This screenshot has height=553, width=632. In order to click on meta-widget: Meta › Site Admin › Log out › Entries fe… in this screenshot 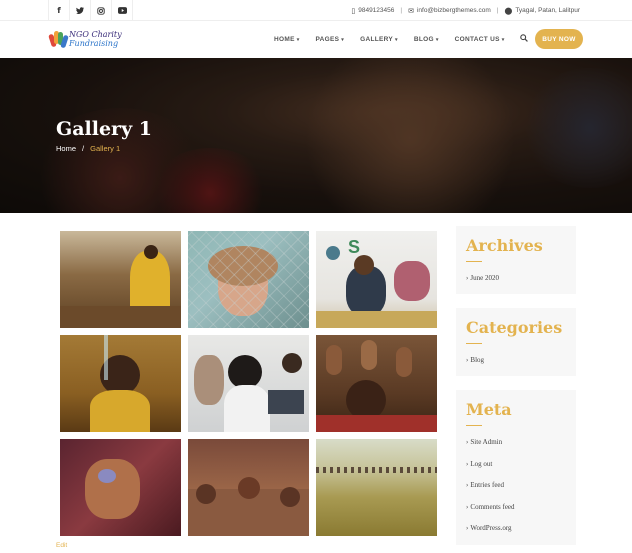, I will do `click(516, 467)`.